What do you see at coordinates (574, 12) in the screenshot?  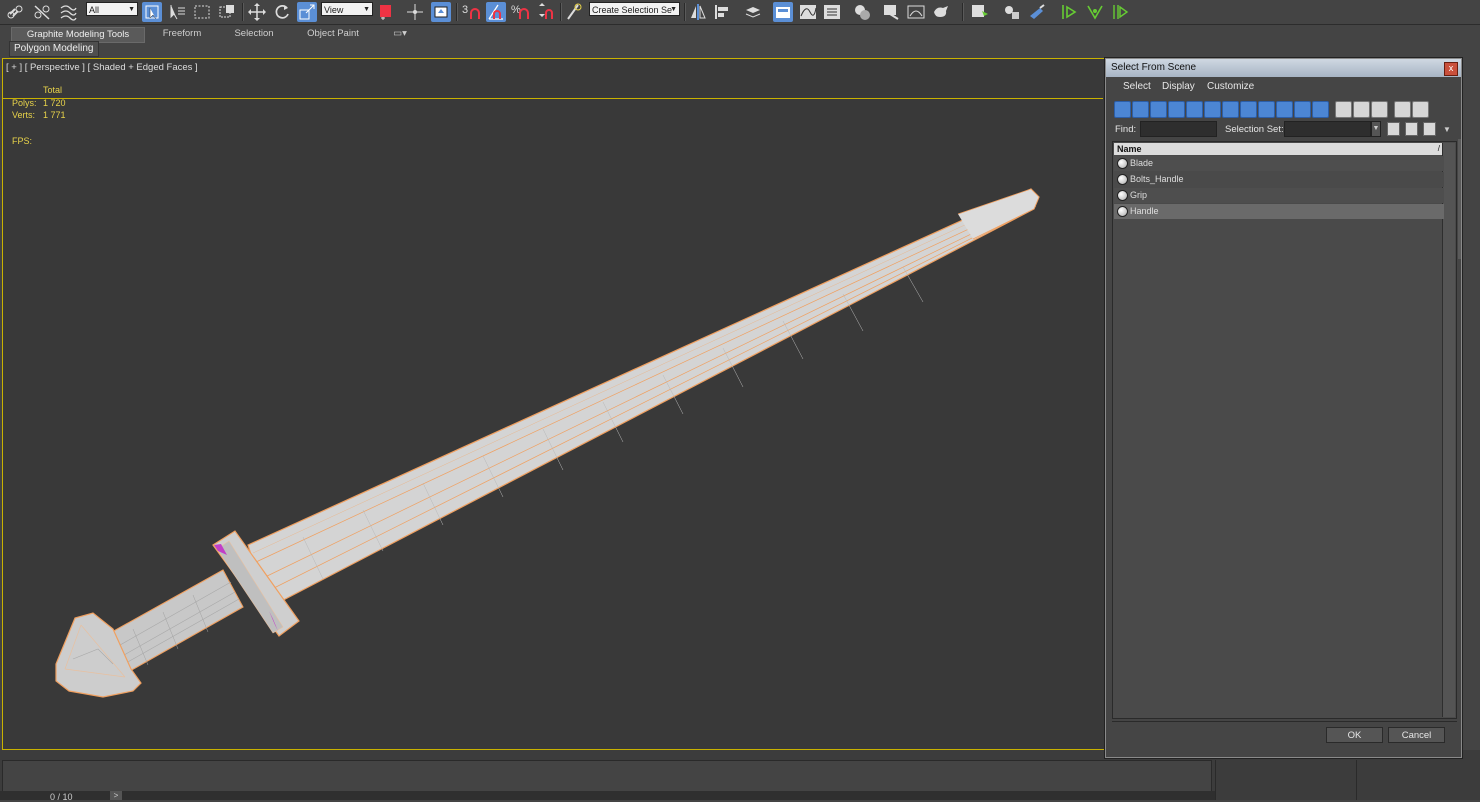 I see `edit-named-selection-icon` at bounding box center [574, 12].